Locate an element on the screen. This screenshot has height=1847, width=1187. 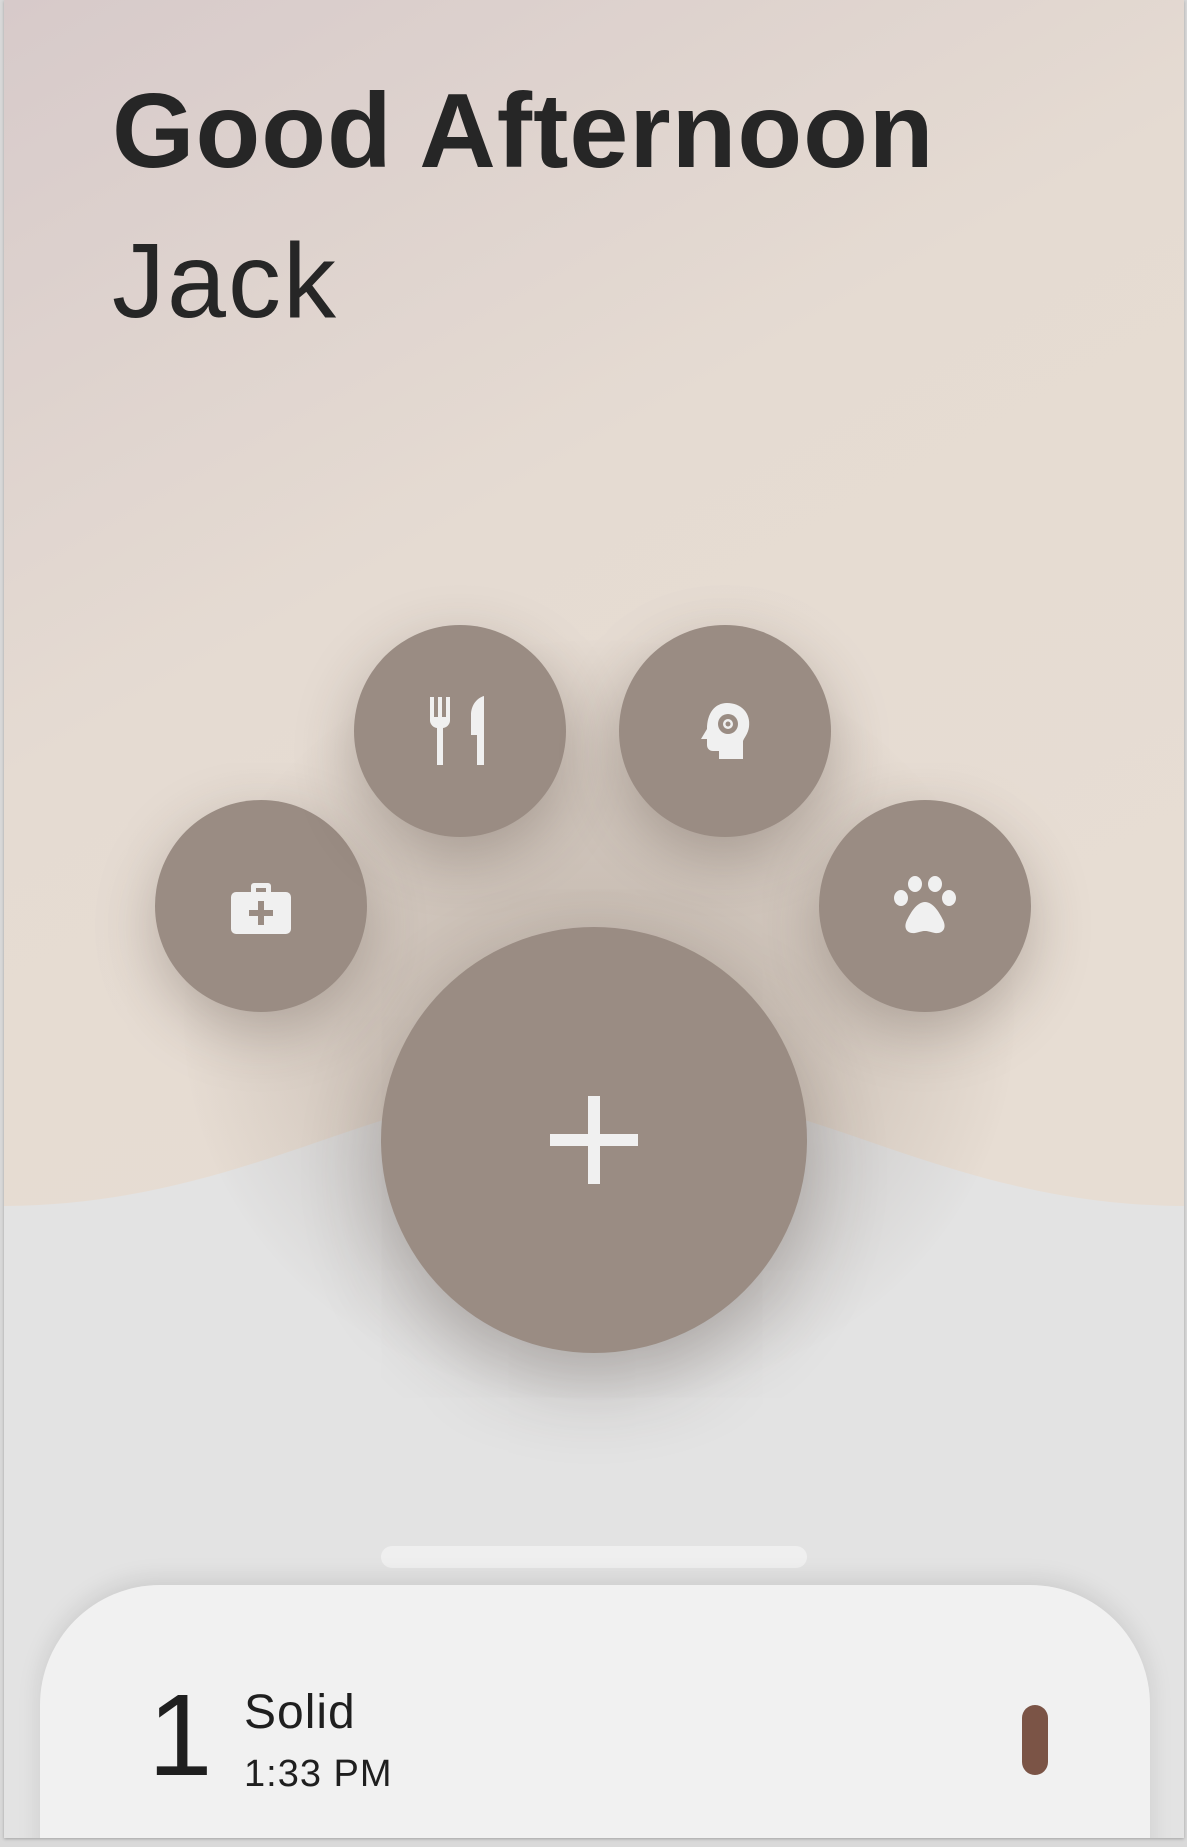
user-name: Jack is located at coordinates (225, 281).